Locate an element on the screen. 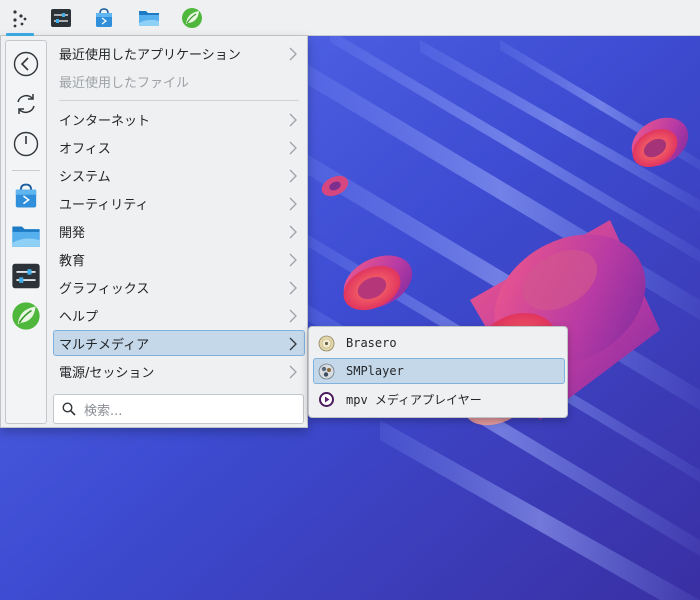 This screenshot has width=700, height=600. mpv-icon is located at coordinates (326, 399).